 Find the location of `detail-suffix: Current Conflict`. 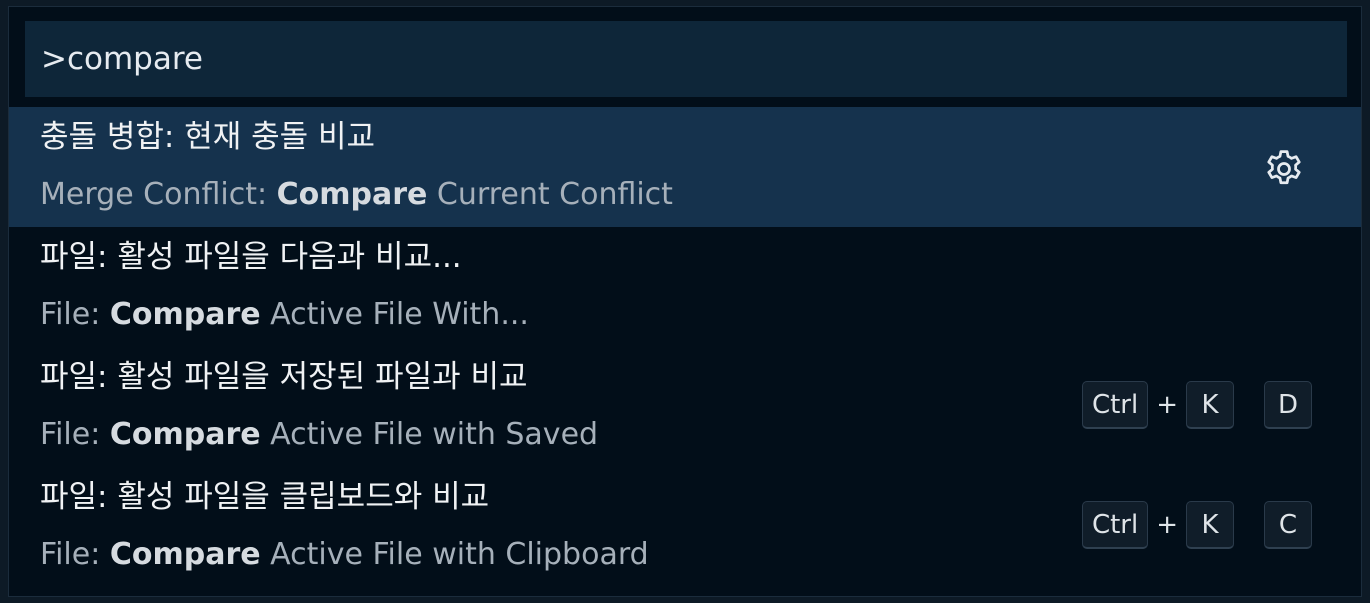

detail-suffix: Current Conflict is located at coordinates (550, 194).